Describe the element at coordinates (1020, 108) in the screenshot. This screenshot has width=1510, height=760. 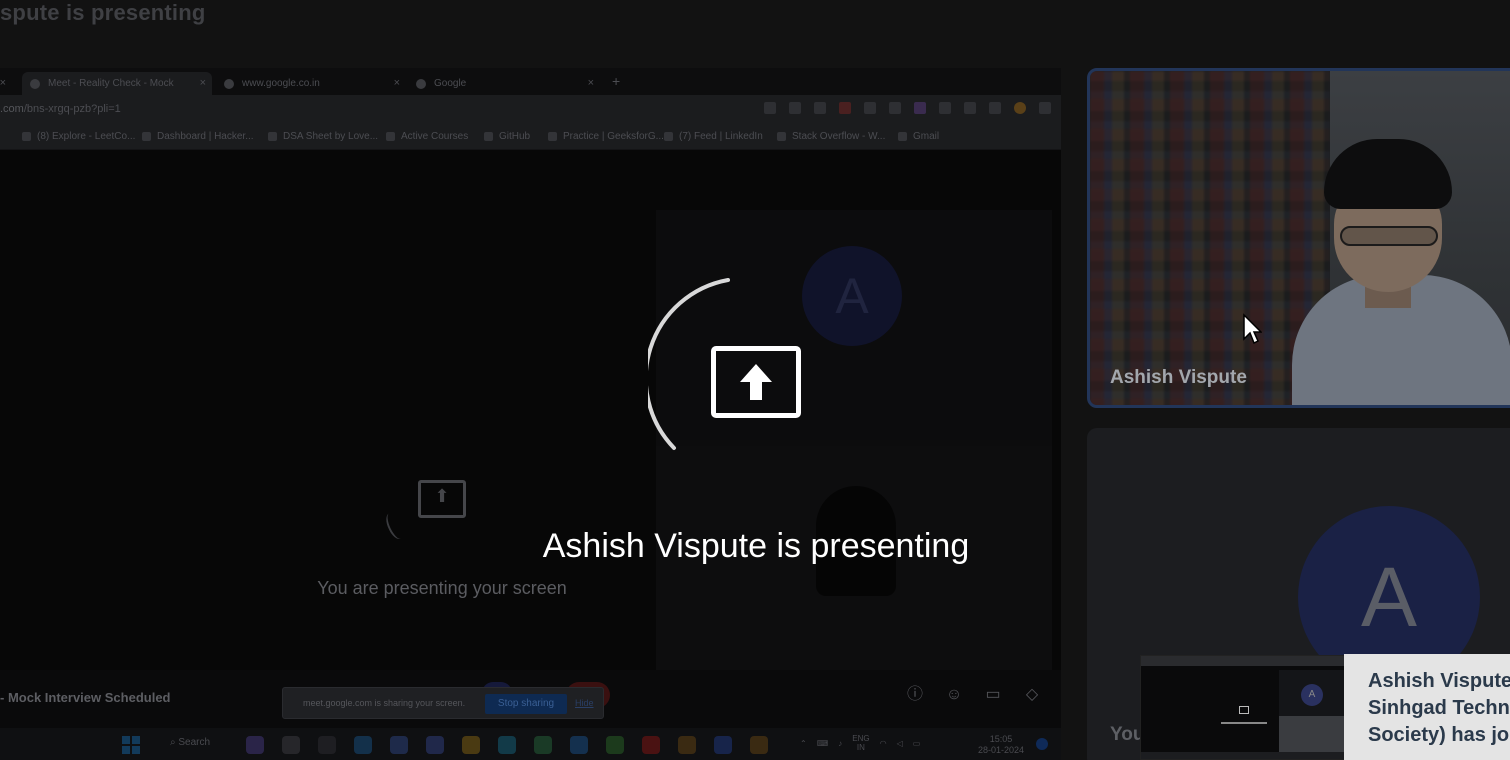
I see `profile-avatar-icon` at that location.